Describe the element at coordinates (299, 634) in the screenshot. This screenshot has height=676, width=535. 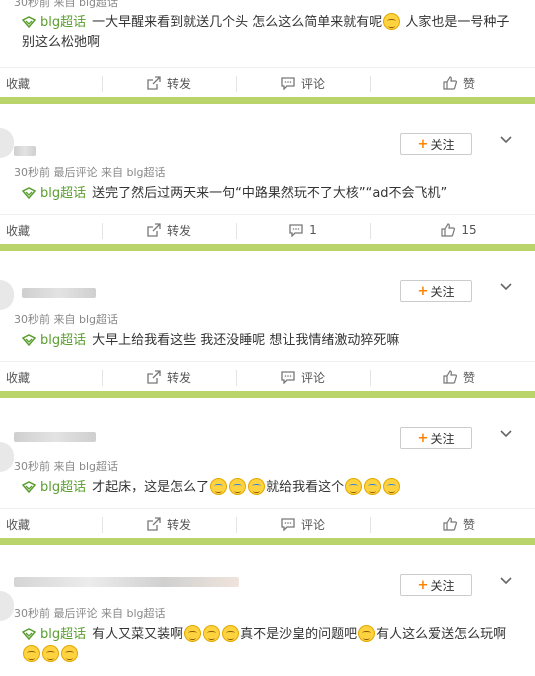
I see `post-text-cont: 真不是沙皇的问题吧` at that location.